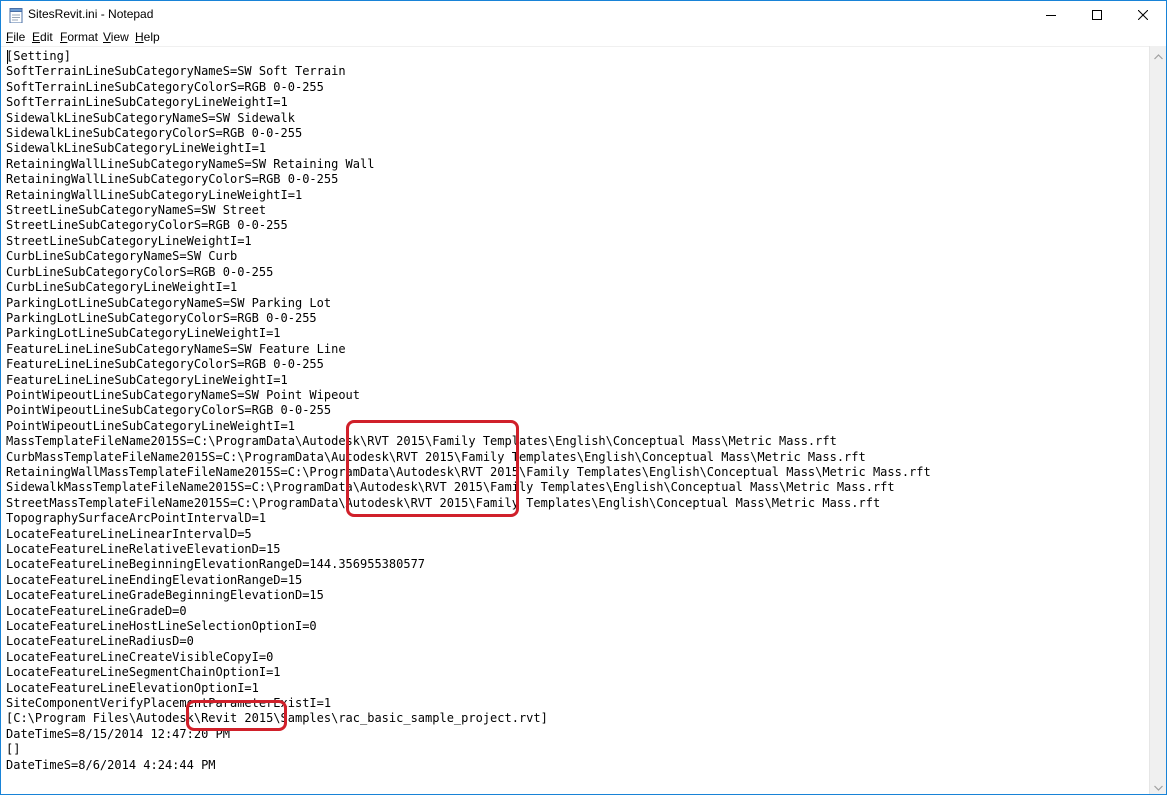  What do you see at coordinates (118, 734) in the screenshot?
I see `text-line: DateTimeS=8/15/2014 12:47:20 PM` at bounding box center [118, 734].